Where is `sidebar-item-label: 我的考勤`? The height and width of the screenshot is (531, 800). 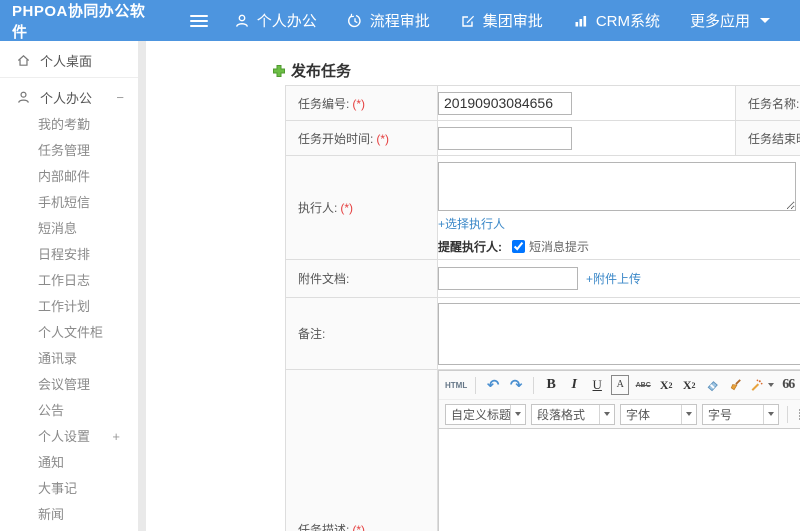
sidebar-item-label: 我的考勤 is located at coordinates (64, 124).